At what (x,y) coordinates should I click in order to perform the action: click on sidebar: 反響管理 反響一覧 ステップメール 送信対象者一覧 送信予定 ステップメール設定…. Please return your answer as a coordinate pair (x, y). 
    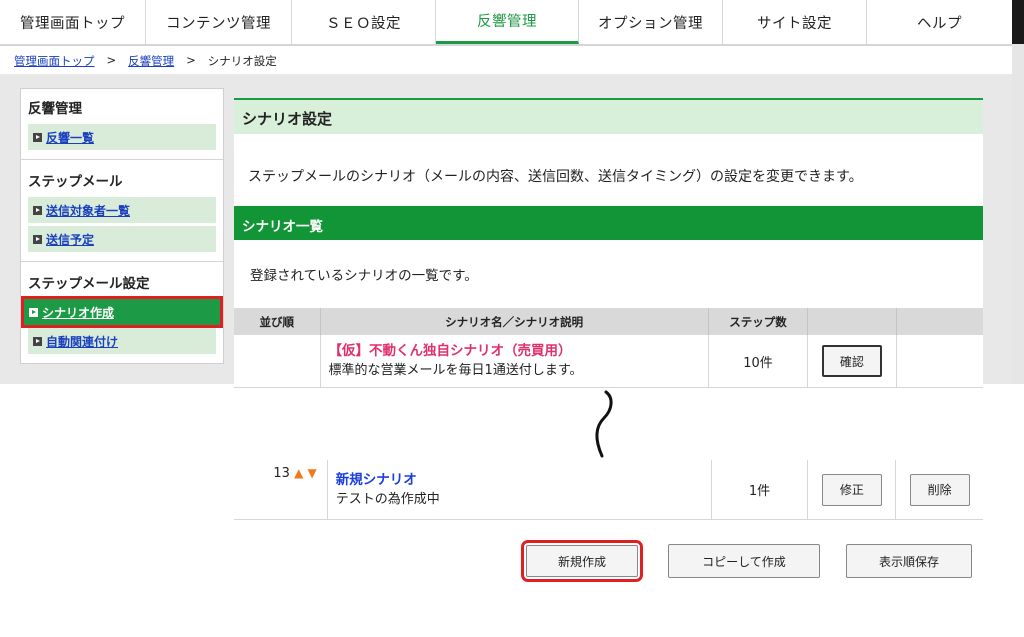
    Looking at the image, I should click on (122, 226).